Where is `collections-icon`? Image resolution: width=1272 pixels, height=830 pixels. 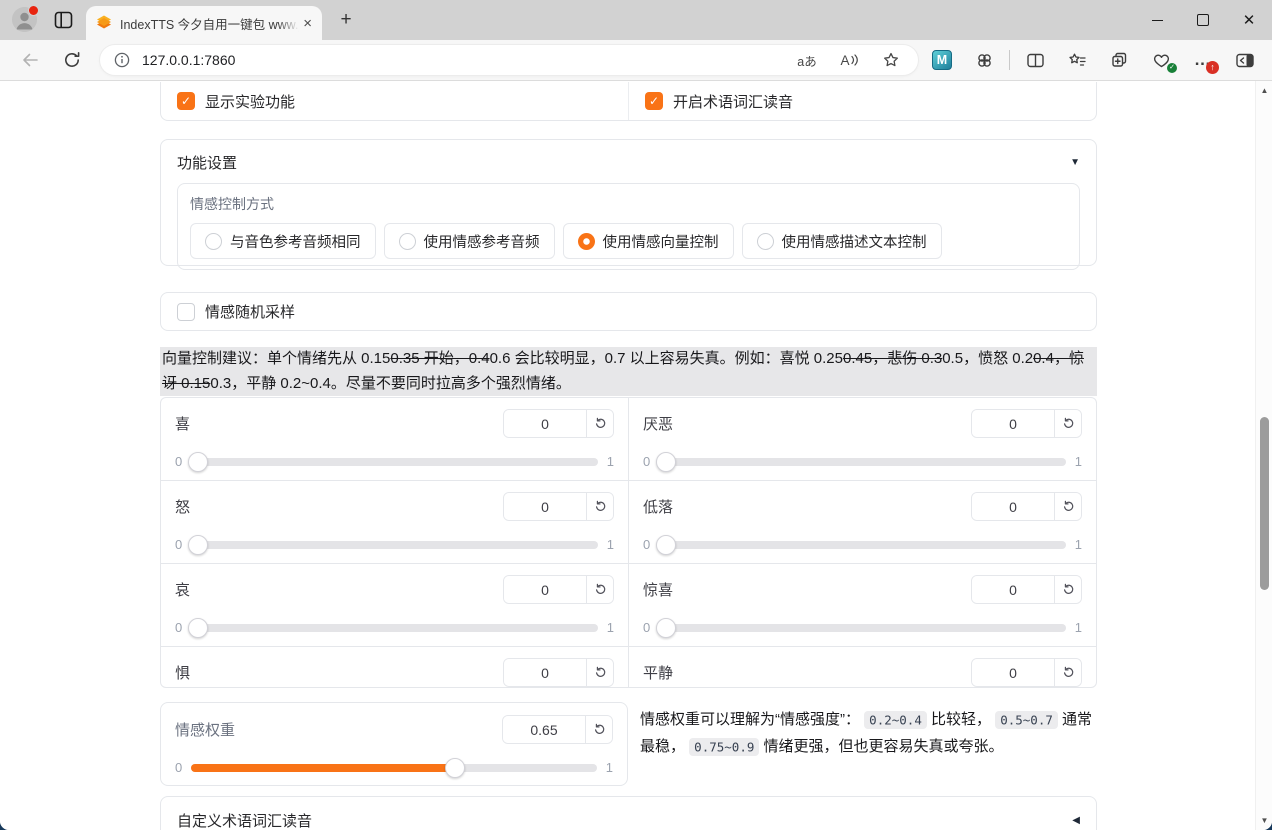
collections-icon is located at coordinates (1119, 60).